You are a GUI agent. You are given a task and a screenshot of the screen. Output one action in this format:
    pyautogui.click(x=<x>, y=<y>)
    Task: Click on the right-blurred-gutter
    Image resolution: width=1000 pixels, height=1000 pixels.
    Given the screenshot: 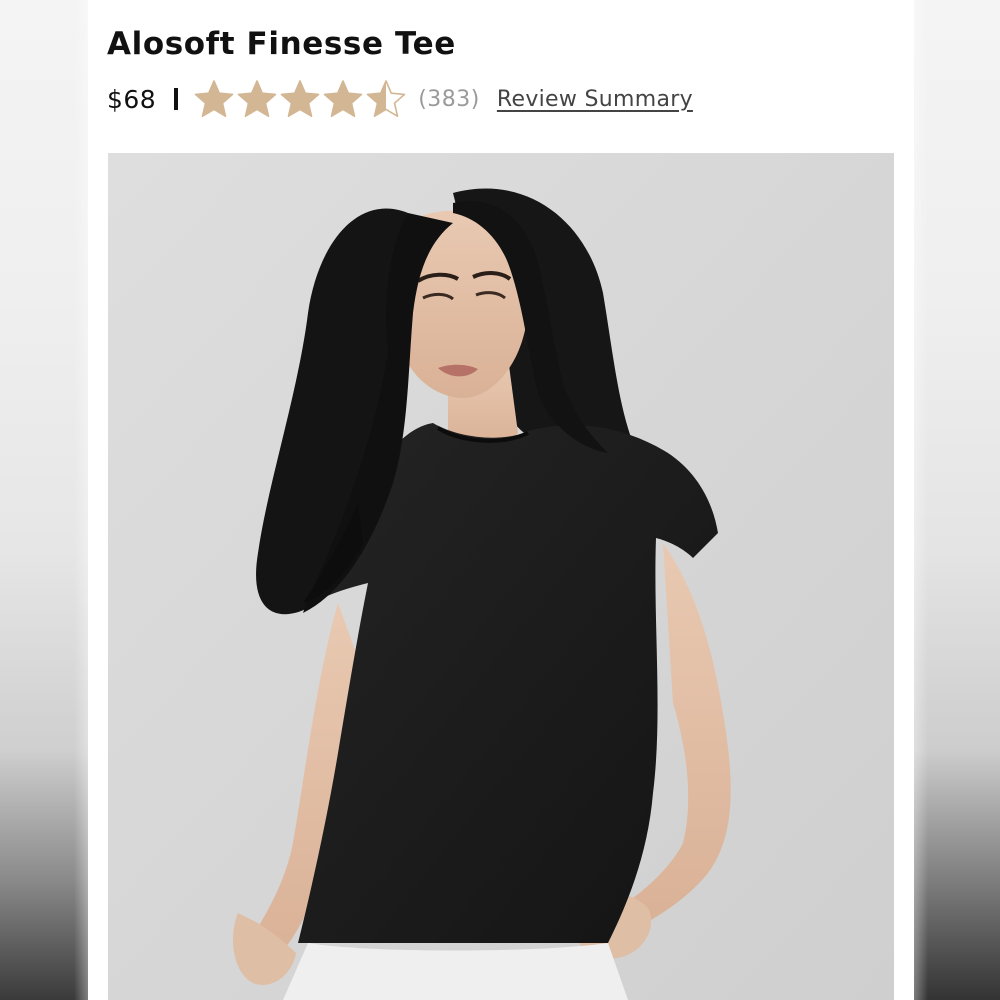 What is the action you would take?
    pyautogui.click(x=957, y=500)
    